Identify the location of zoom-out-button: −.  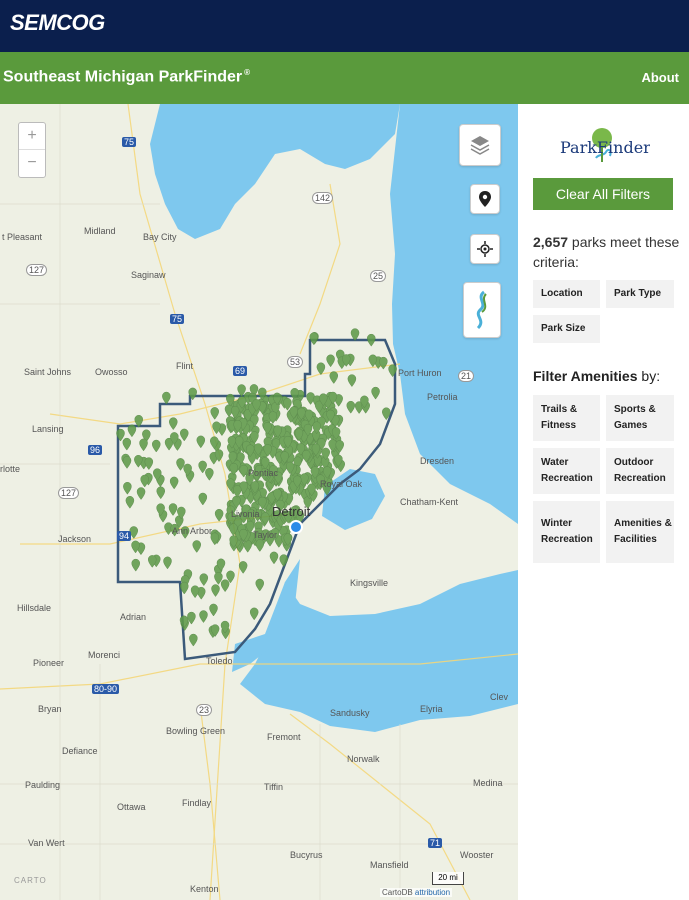
(32, 162).